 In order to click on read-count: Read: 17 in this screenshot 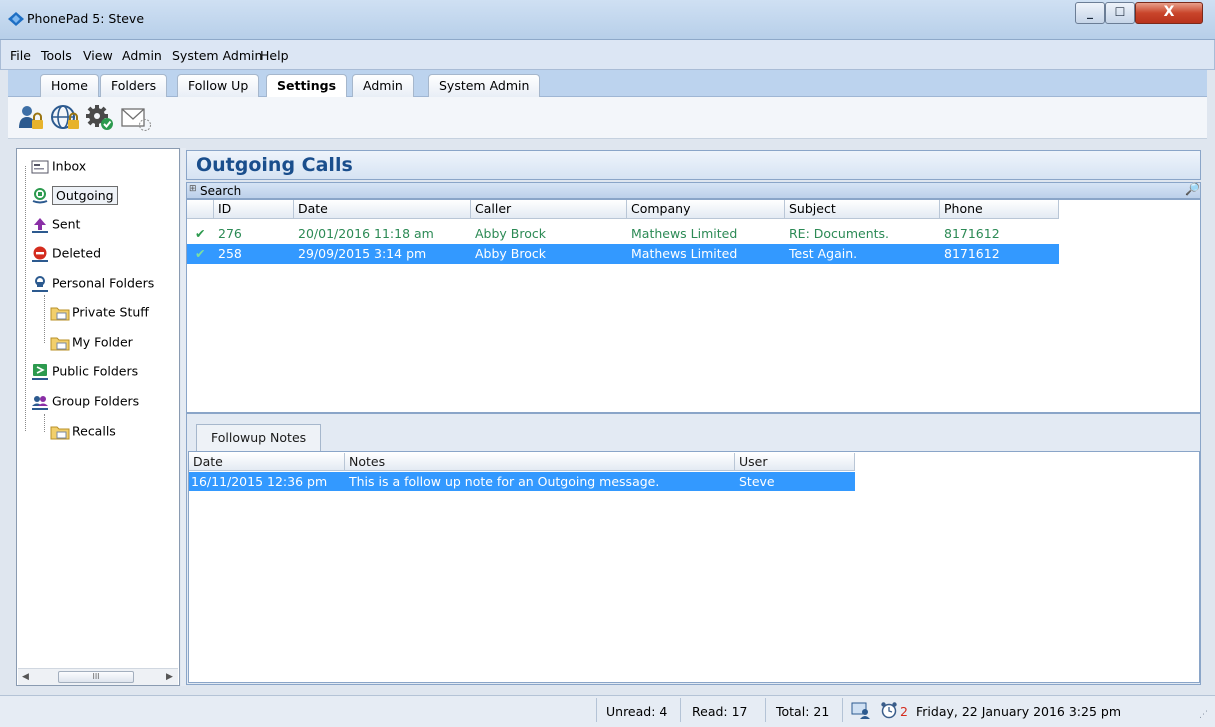, I will do `click(720, 711)`.